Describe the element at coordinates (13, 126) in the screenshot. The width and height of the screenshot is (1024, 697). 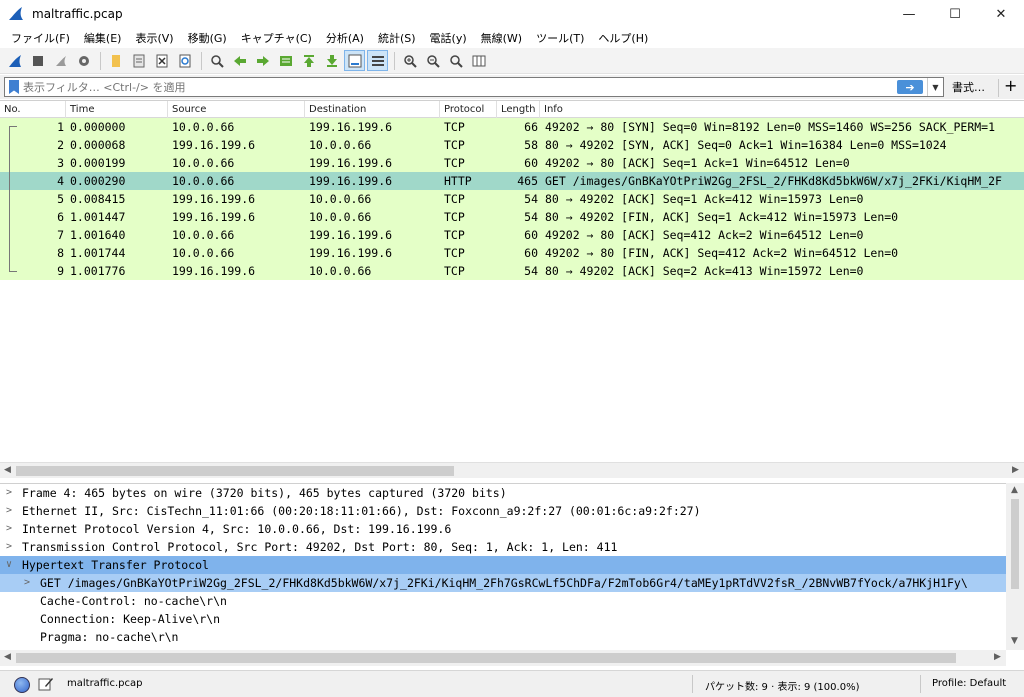
I see `conversation-bracket-top` at that location.